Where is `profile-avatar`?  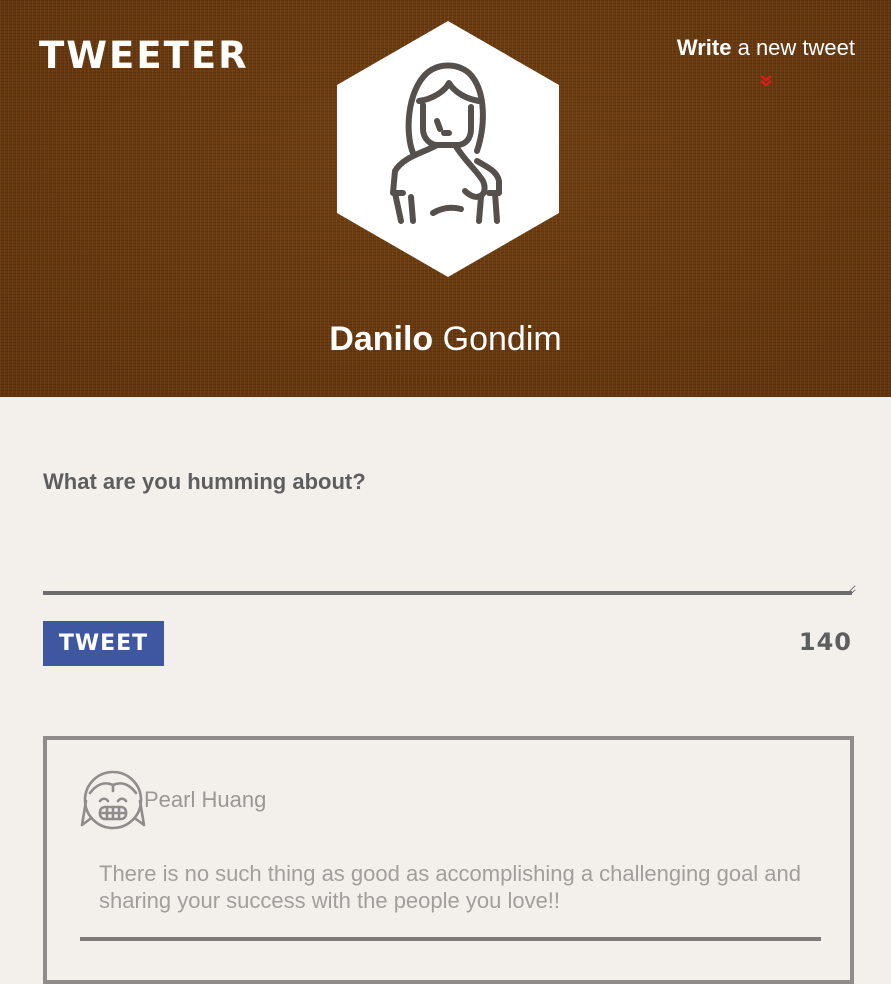
profile-avatar is located at coordinates (448, 149).